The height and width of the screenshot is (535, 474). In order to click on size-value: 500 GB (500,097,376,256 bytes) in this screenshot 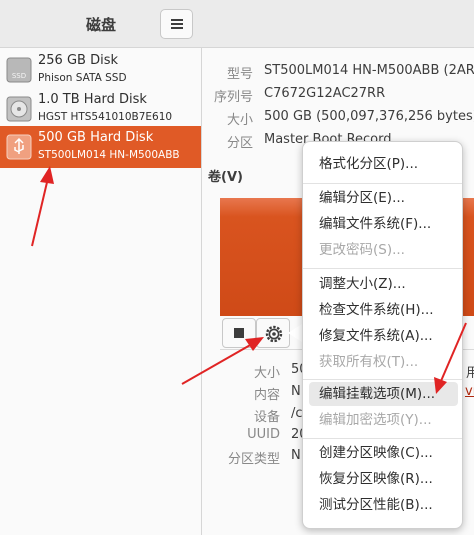, I will do `click(369, 116)`.